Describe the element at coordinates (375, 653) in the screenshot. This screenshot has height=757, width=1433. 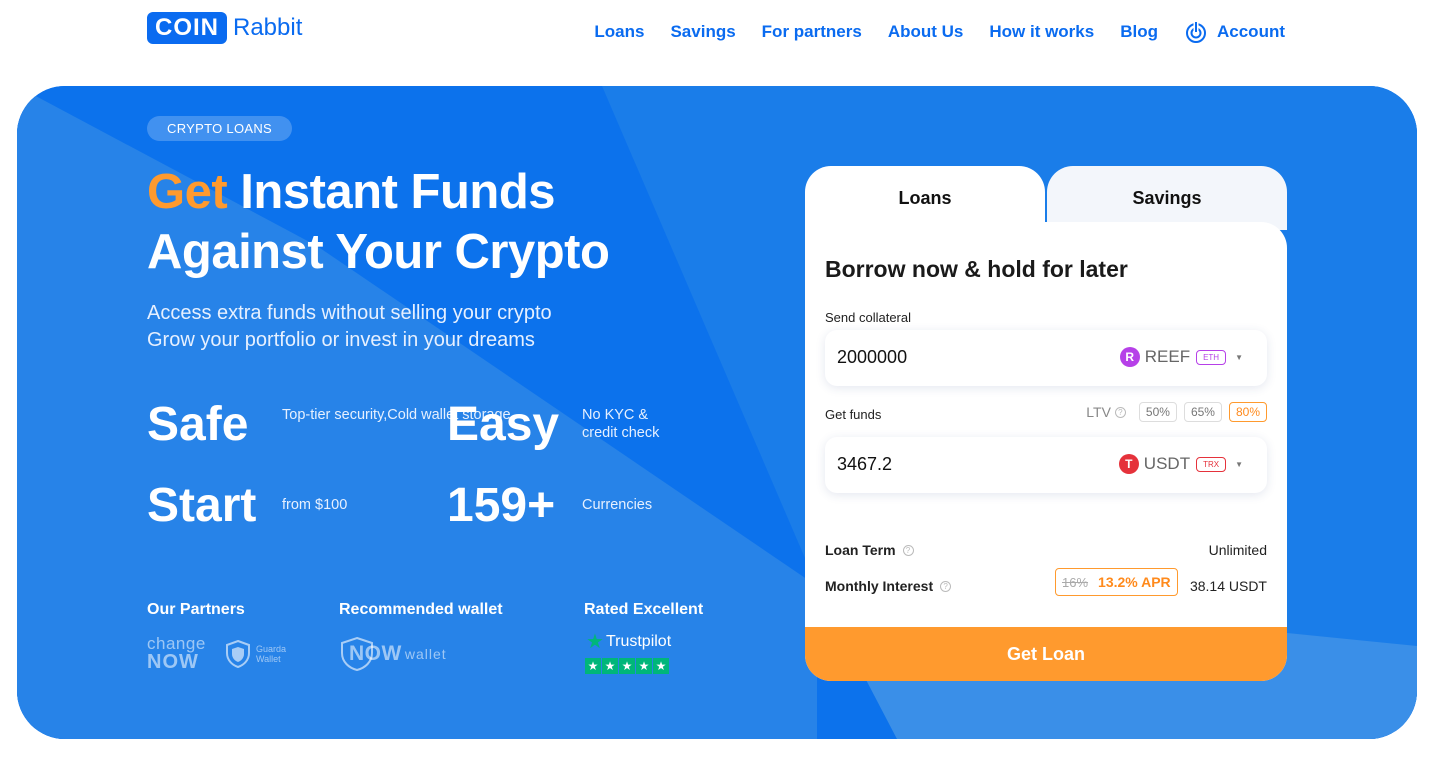
I see `now-wallet-now: NOW` at that location.